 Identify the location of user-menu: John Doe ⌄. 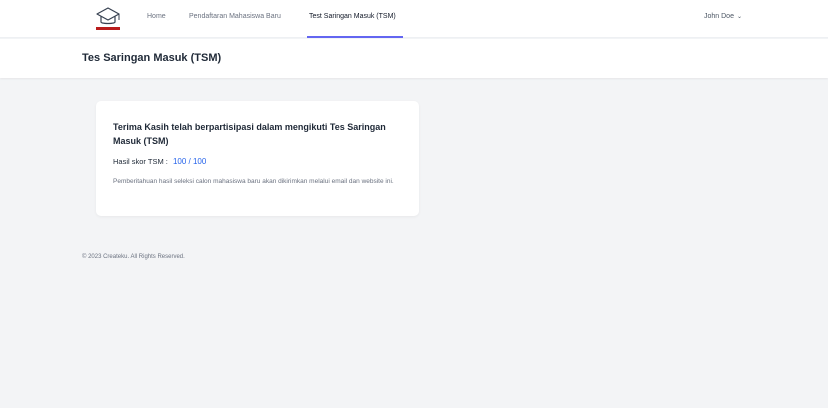
(723, 16).